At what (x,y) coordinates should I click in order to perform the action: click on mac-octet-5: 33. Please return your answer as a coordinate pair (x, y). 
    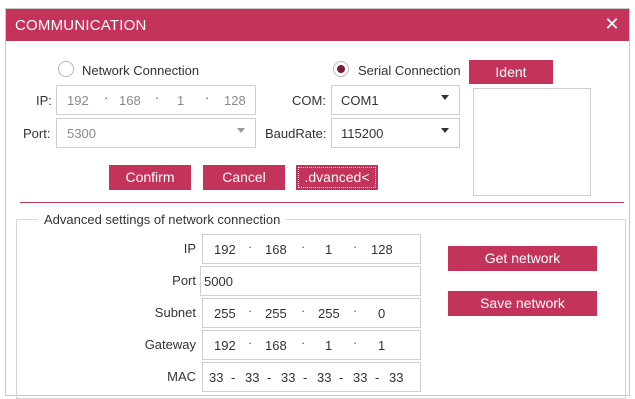
    Looking at the image, I should click on (360, 377).